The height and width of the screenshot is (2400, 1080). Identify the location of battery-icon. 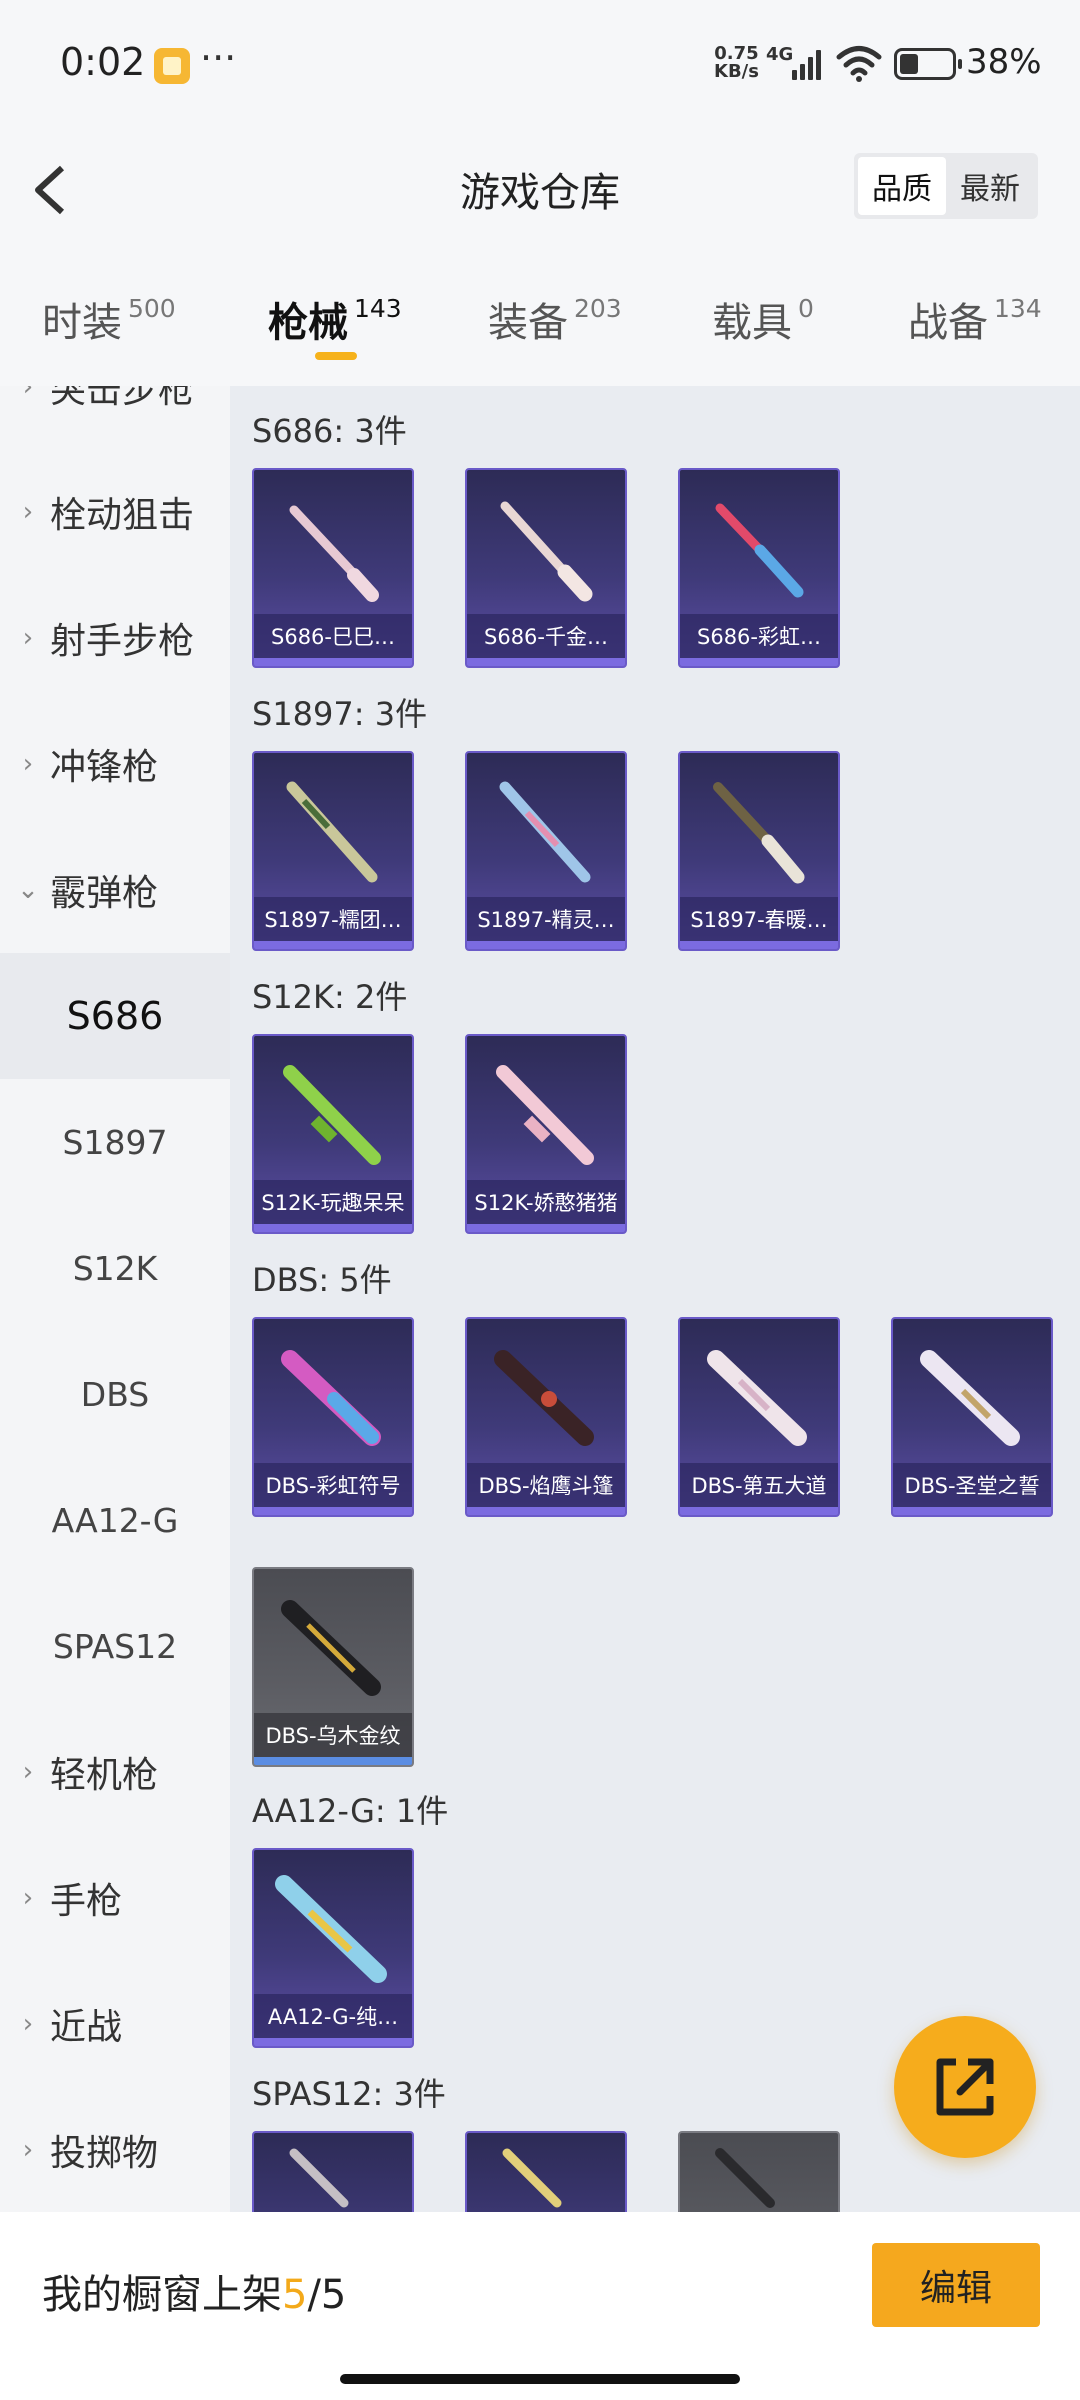
(928, 64).